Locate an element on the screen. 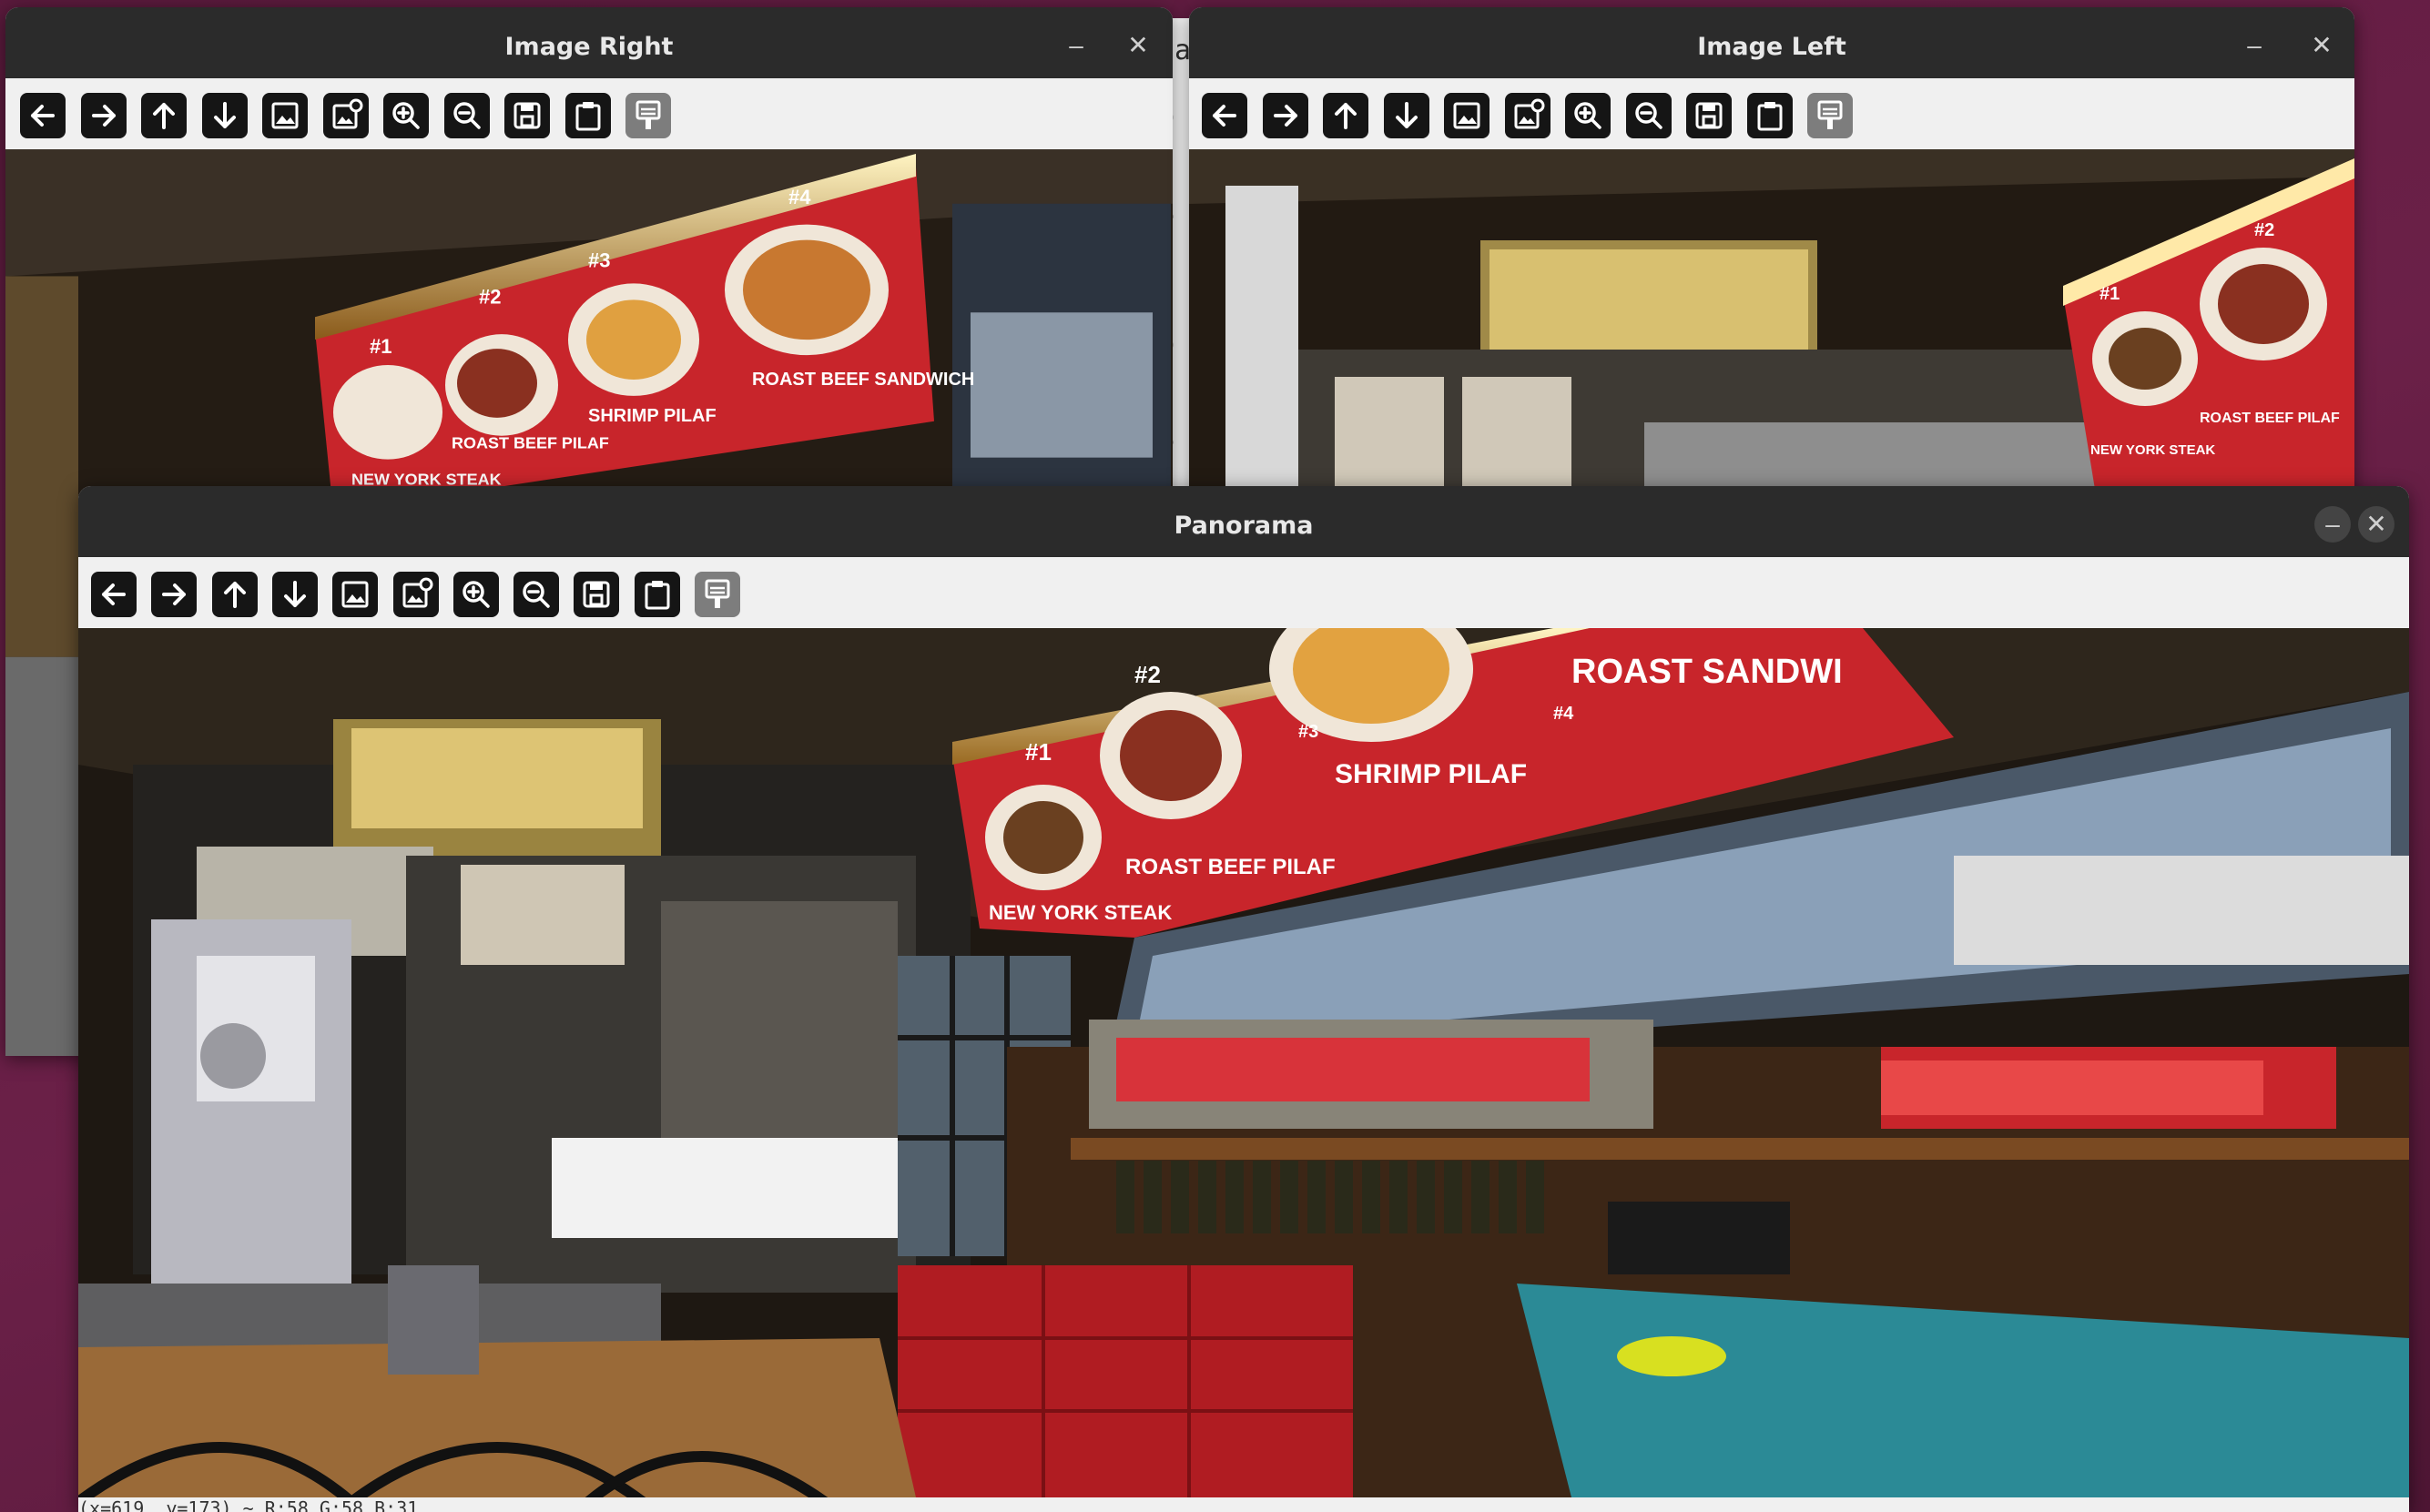 Image resolution: width=2430 pixels, height=1512 pixels. image-left-titlebar: Image Left – ✕ is located at coordinates (1771, 42).